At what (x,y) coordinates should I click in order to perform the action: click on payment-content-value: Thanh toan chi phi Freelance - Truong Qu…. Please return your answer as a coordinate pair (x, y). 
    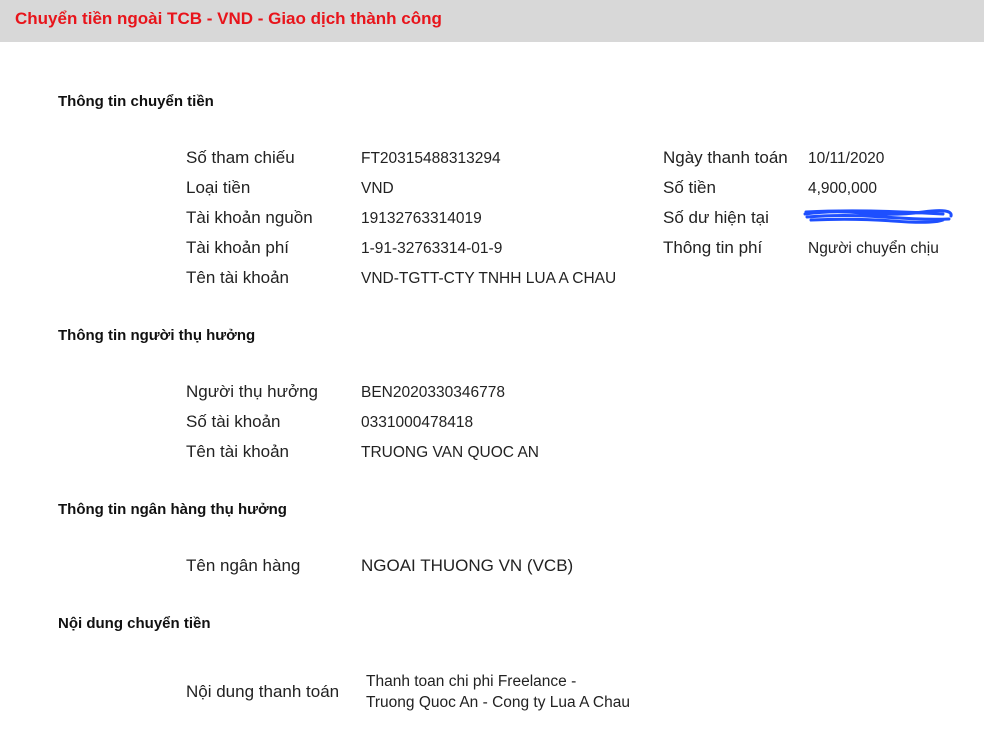
    Looking at the image, I should click on (498, 692).